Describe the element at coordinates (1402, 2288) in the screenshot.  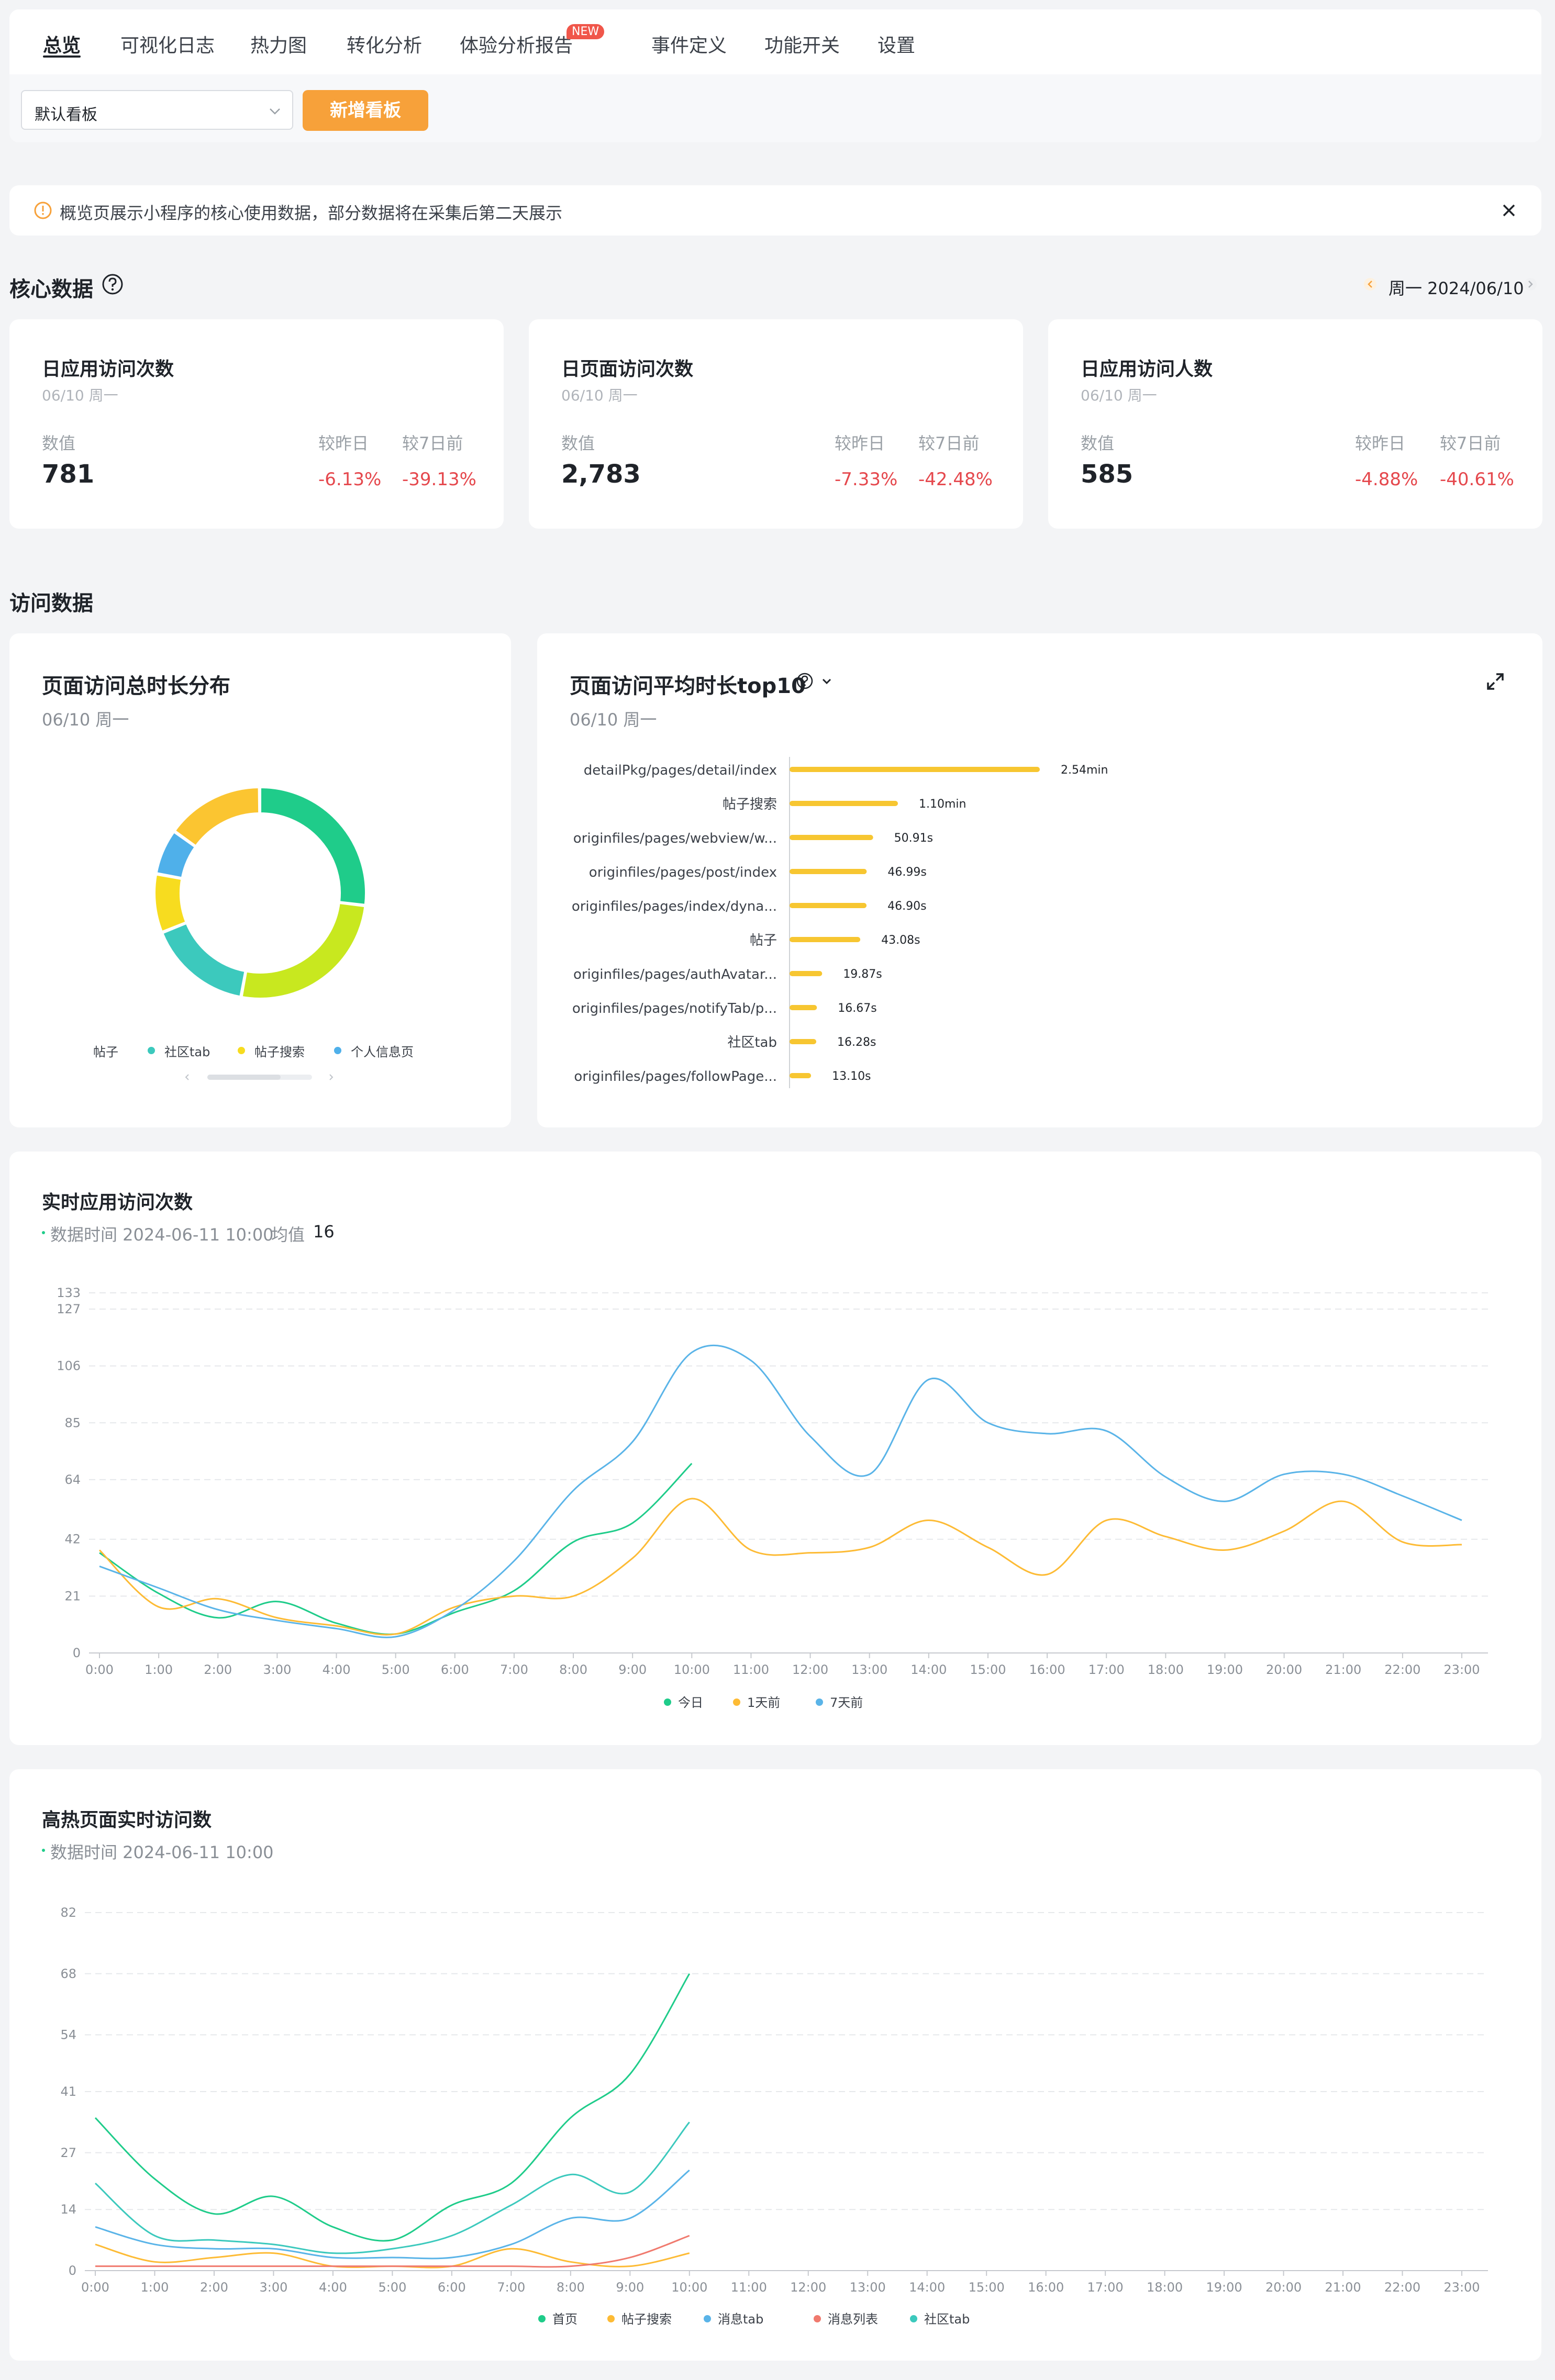
I see `x-tick-label: 22:00` at that location.